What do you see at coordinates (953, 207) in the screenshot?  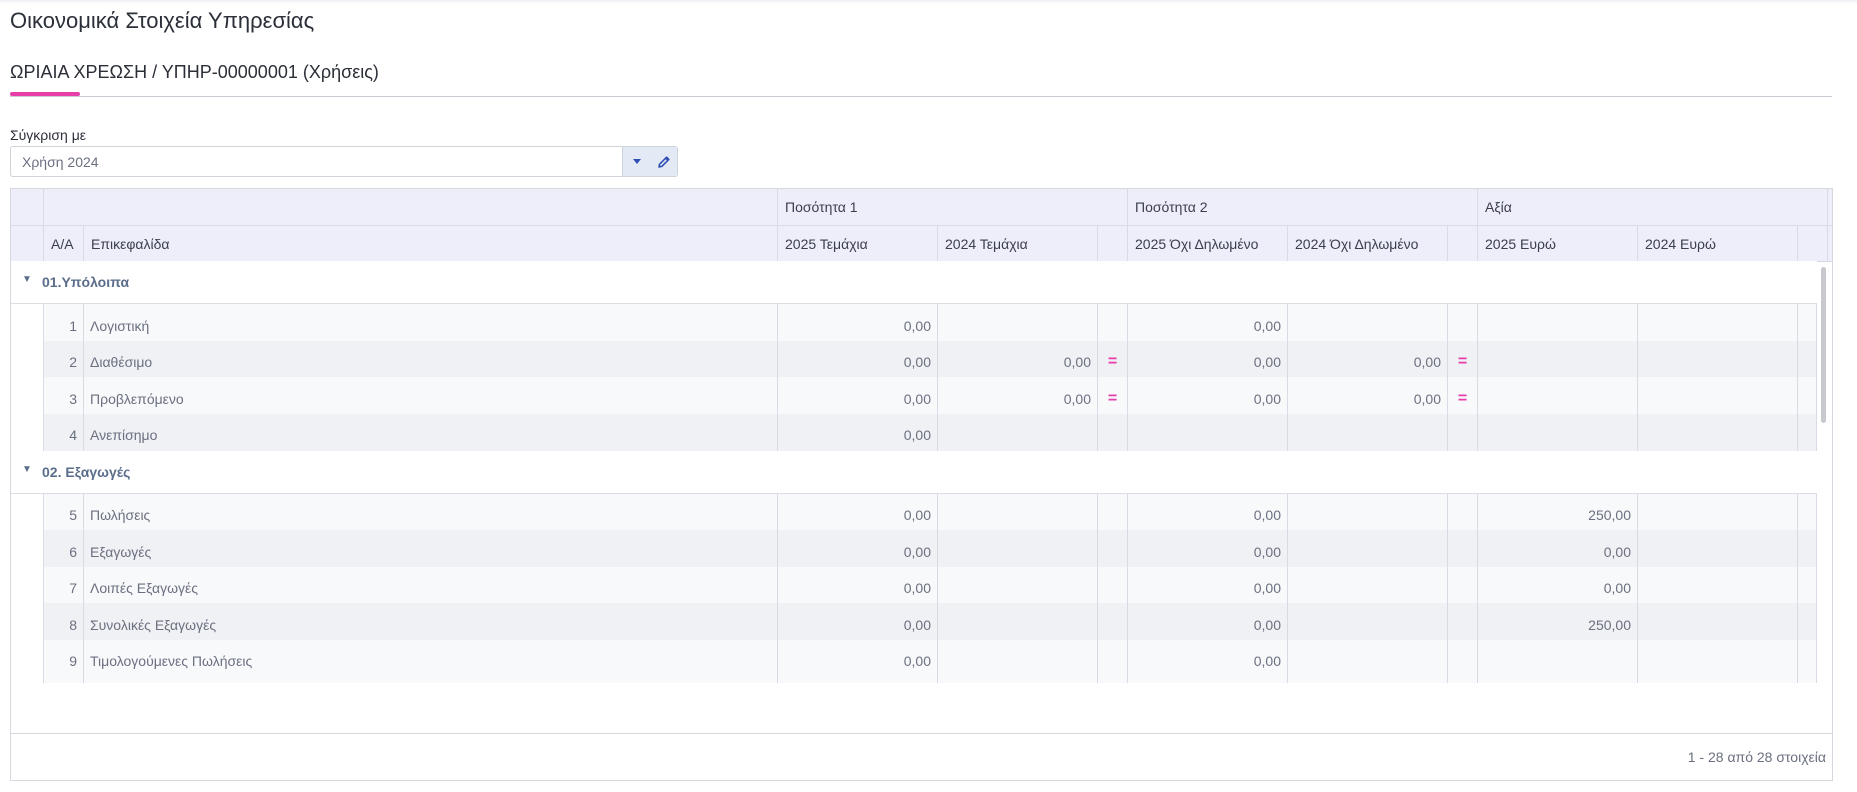 I see `group-header-quantity-1: Ποσότητα 1` at bounding box center [953, 207].